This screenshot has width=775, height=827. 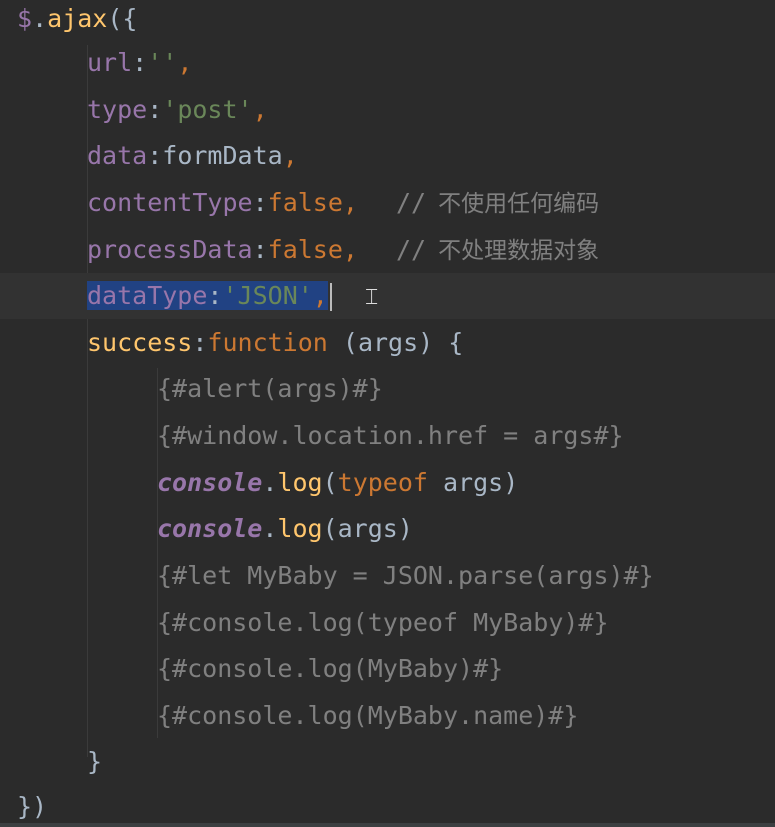 I want to click on code-line-6: processData:false, // 不处理数据对象, so click(x=343, y=250).